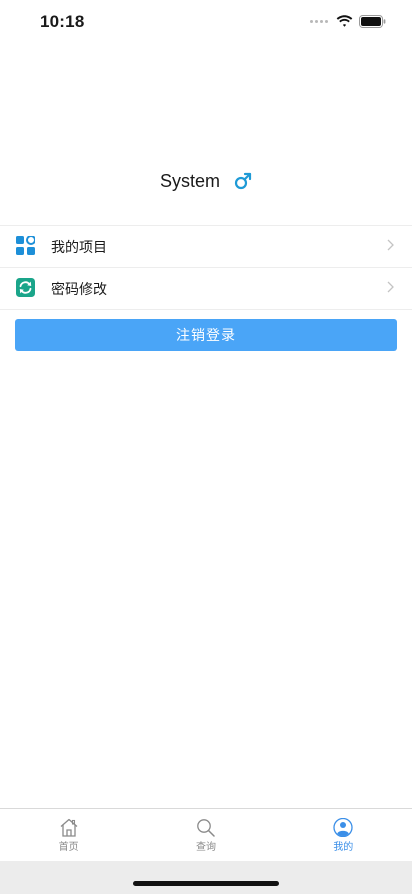 The image size is (412, 894). I want to click on refresh-icon, so click(25, 287).